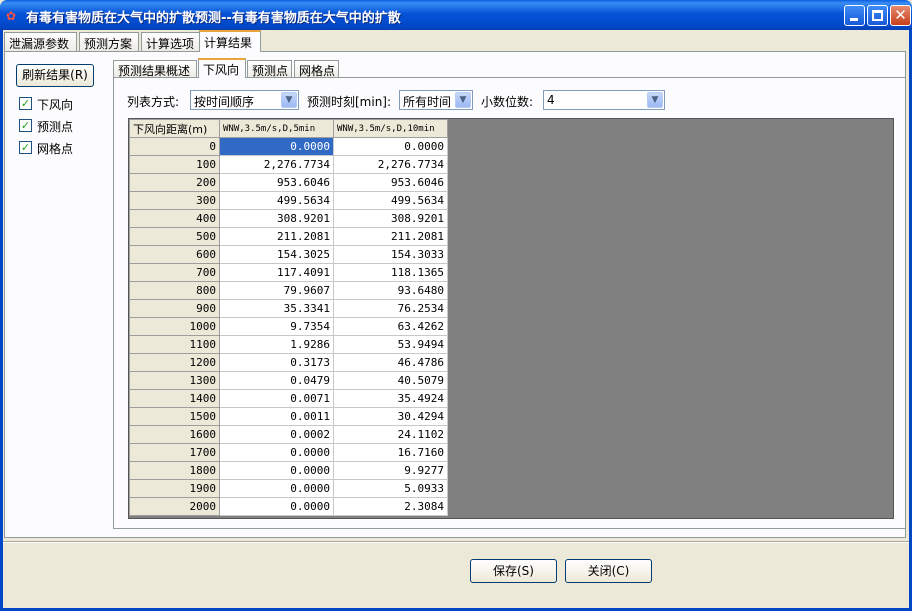  What do you see at coordinates (174, 182) in the screenshot?
I see `row-header-distance: 200` at bounding box center [174, 182].